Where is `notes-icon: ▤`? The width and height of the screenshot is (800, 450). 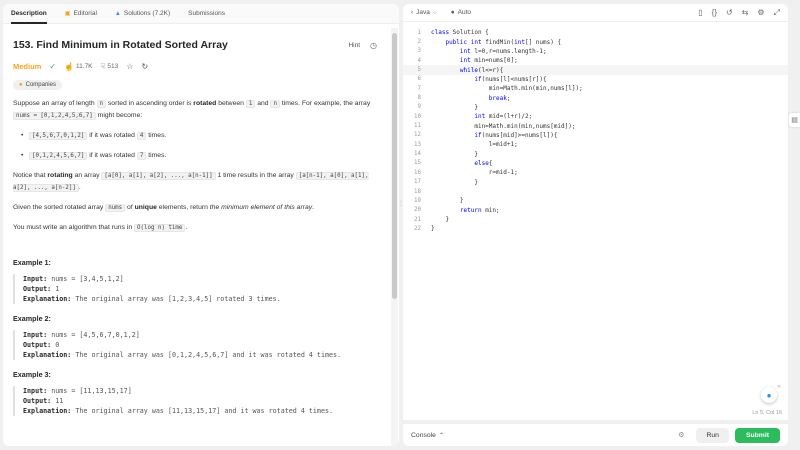 notes-icon: ▤ is located at coordinates (794, 120).